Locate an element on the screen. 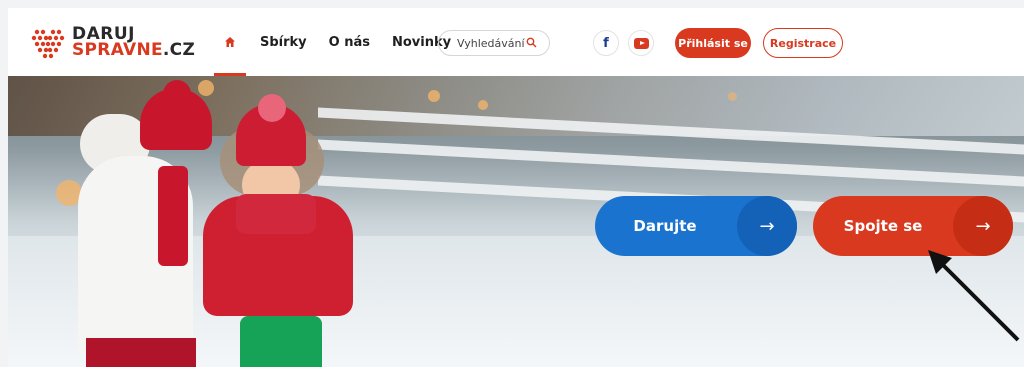  heart-dots-icon is located at coordinates (48, 44).